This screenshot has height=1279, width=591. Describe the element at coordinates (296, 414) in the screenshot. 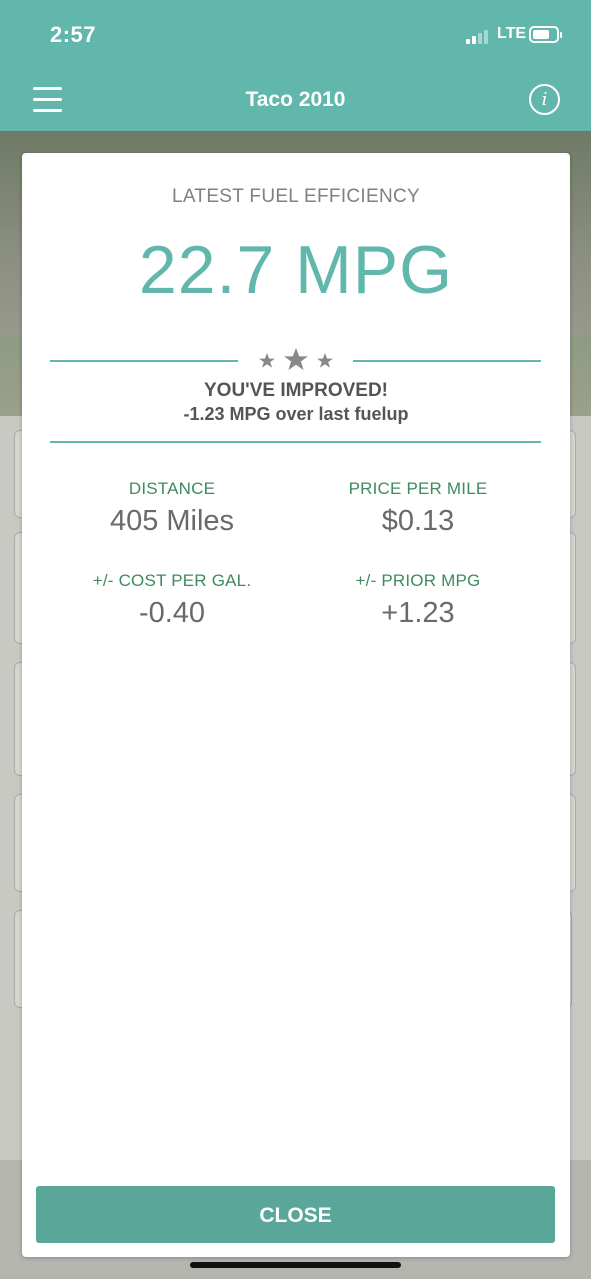

I see `improvement-subtitle: -1.23 MPG over last fuelup` at that location.